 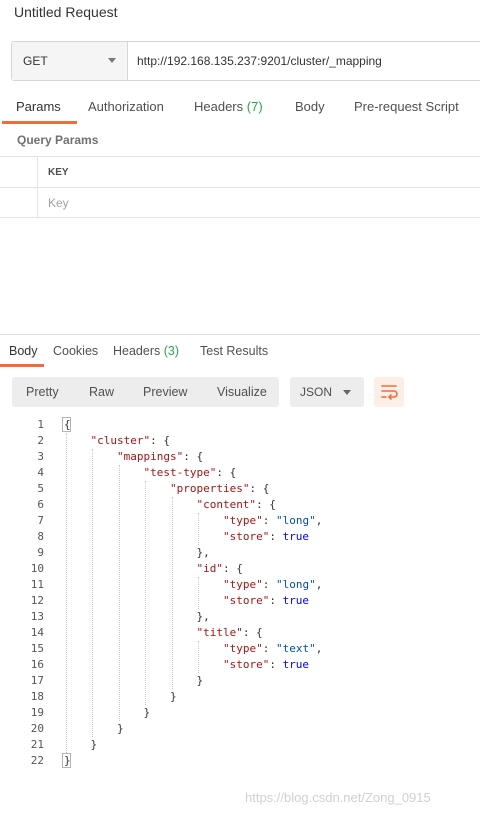 What do you see at coordinates (240, 681) in the screenshot?
I see `code-line: 17 }` at bounding box center [240, 681].